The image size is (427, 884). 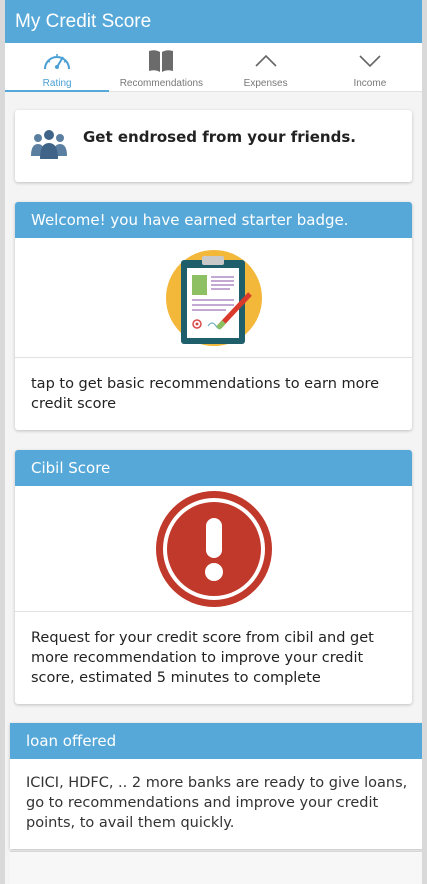 I want to click on endorse-title: Get endrosed from your friends., so click(x=219, y=137).